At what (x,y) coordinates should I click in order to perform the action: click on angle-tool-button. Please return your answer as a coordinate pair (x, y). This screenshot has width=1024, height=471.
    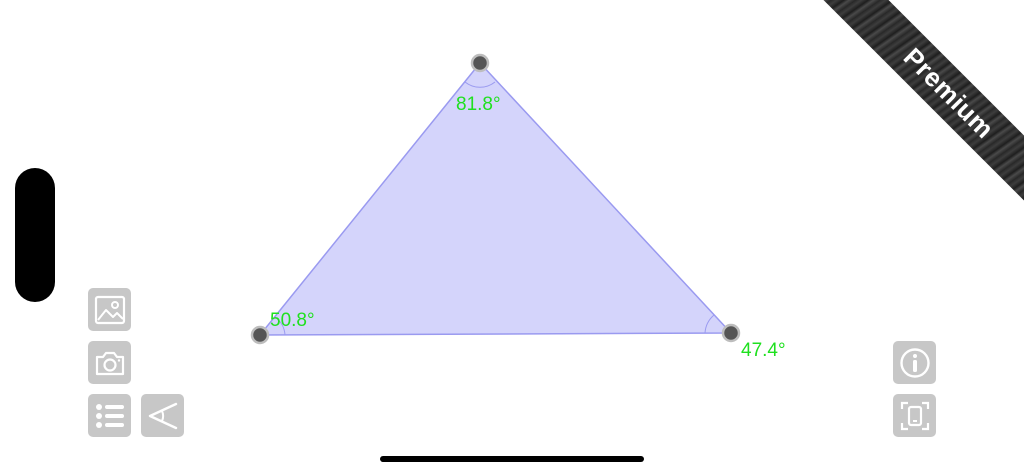
    Looking at the image, I should click on (162, 415).